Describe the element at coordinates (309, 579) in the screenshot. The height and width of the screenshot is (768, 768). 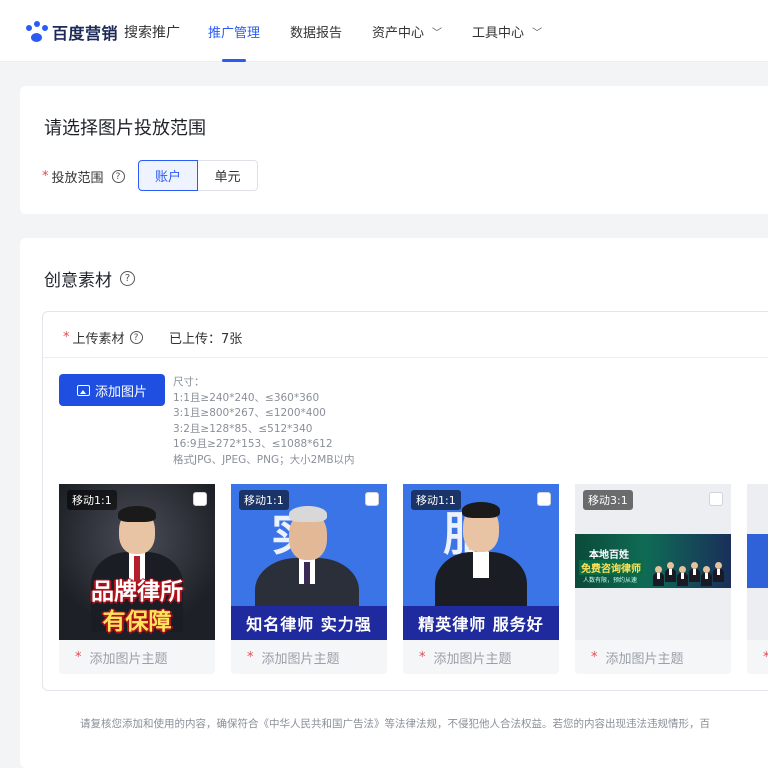
I see `thumbnail-item: 实 力 知名律师 实力强 移动1:1 *添加图片主题` at that location.